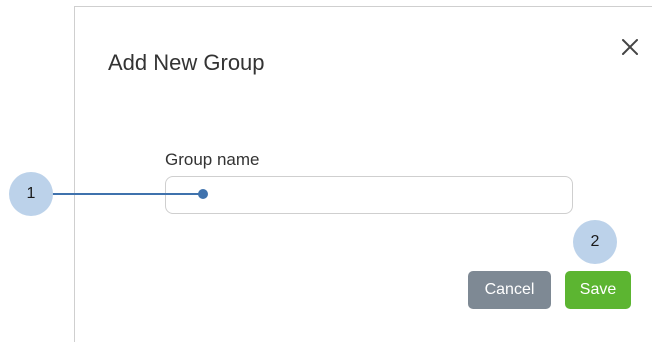 Image resolution: width=652 pixels, height=342 pixels. Describe the element at coordinates (127, 194) in the screenshot. I see `callout-1-pointer-line` at that location.